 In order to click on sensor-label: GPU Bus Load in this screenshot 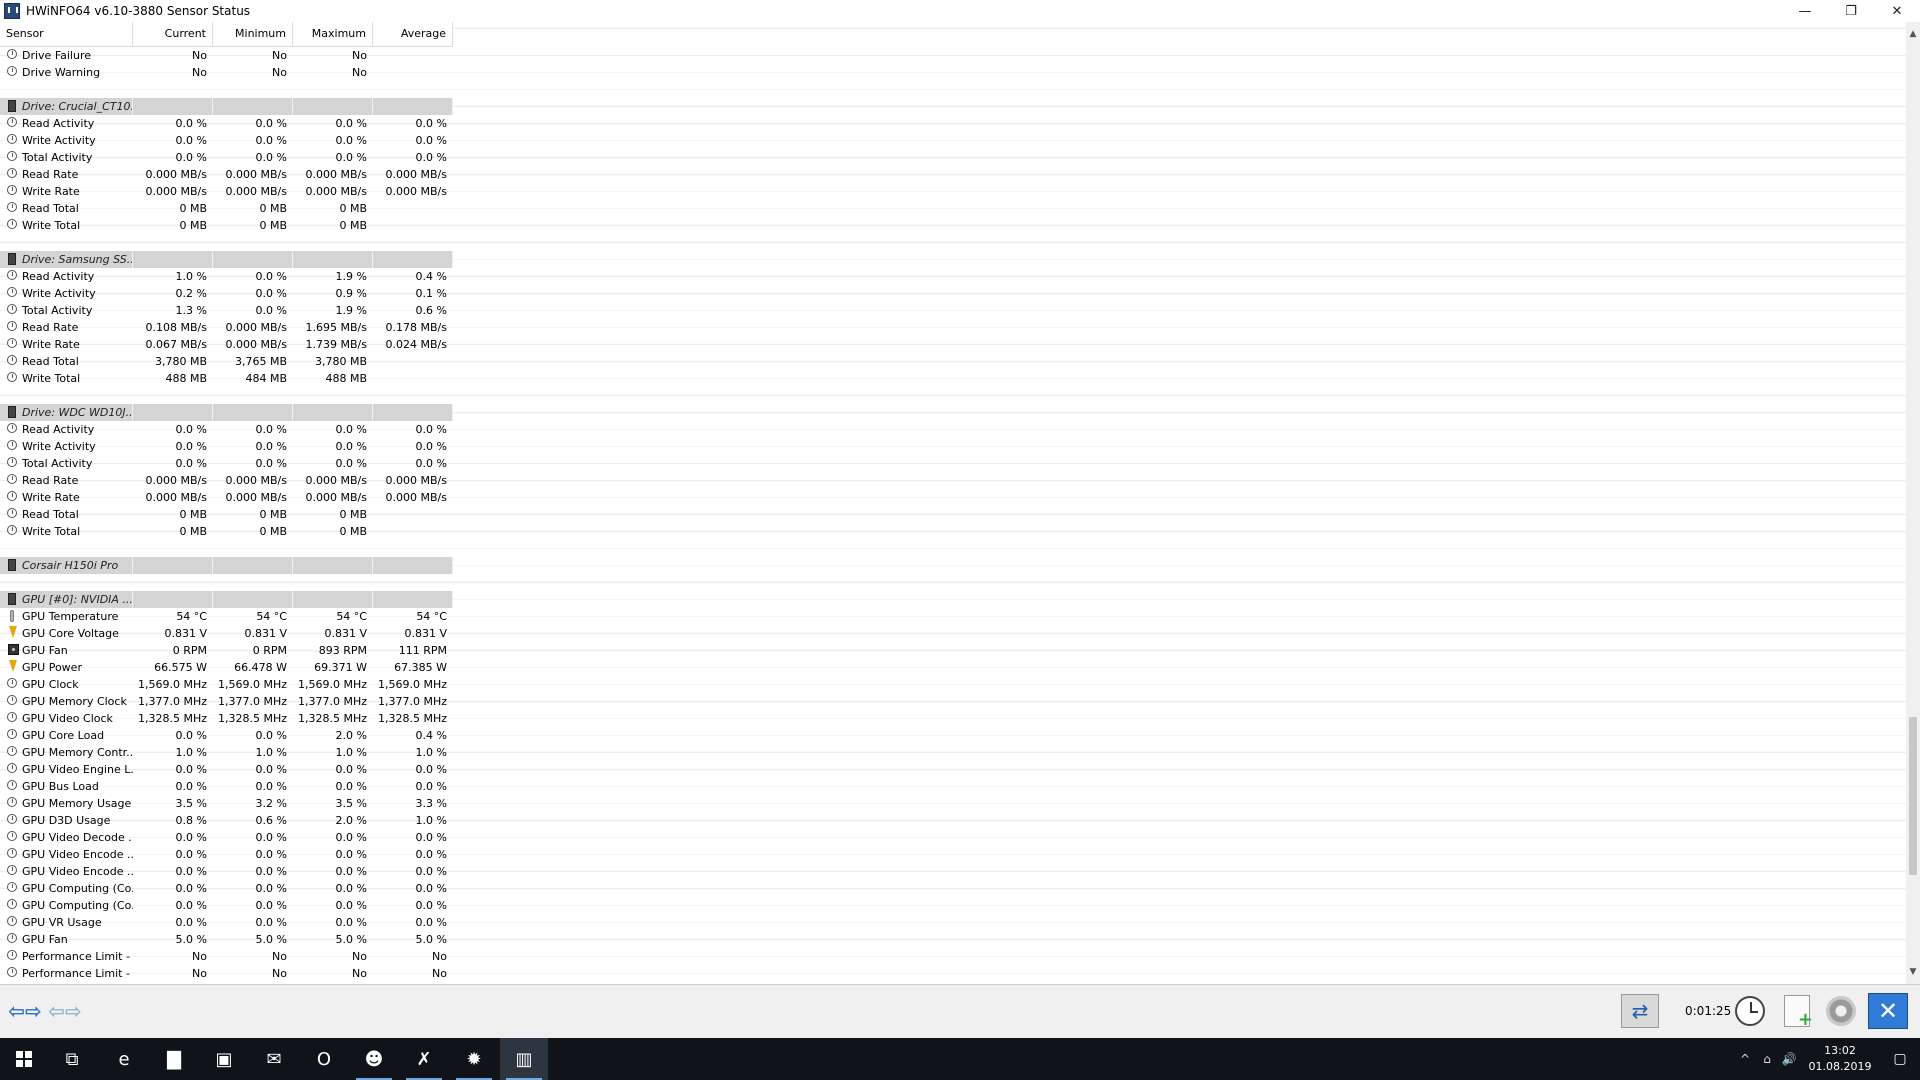, I will do `click(60, 786)`.